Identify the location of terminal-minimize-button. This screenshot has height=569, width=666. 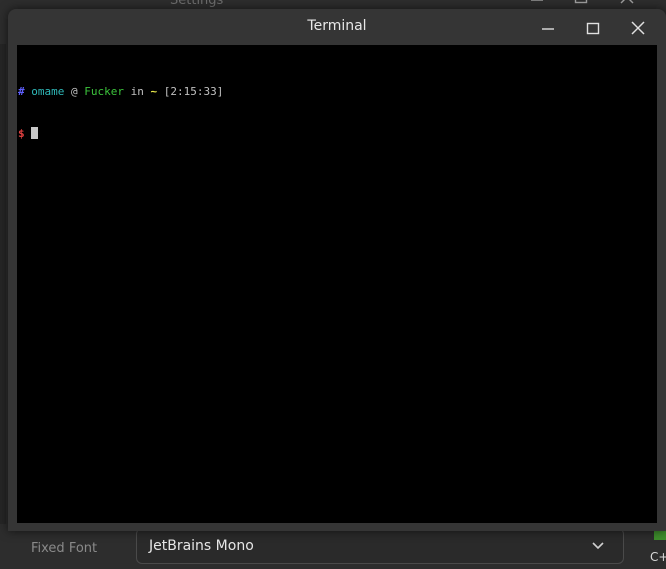
(548, 28).